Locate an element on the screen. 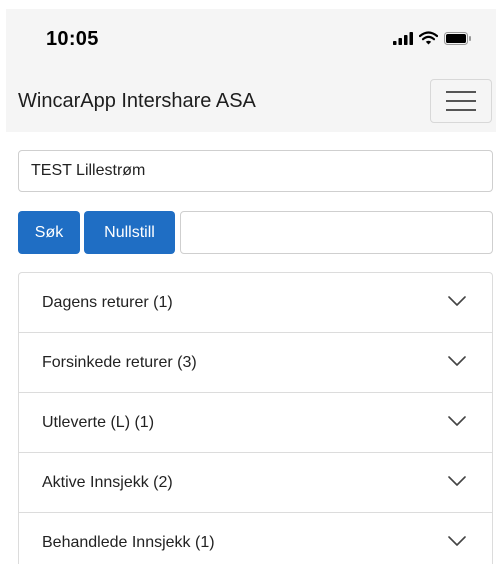  search-input is located at coordinates (336, 232).